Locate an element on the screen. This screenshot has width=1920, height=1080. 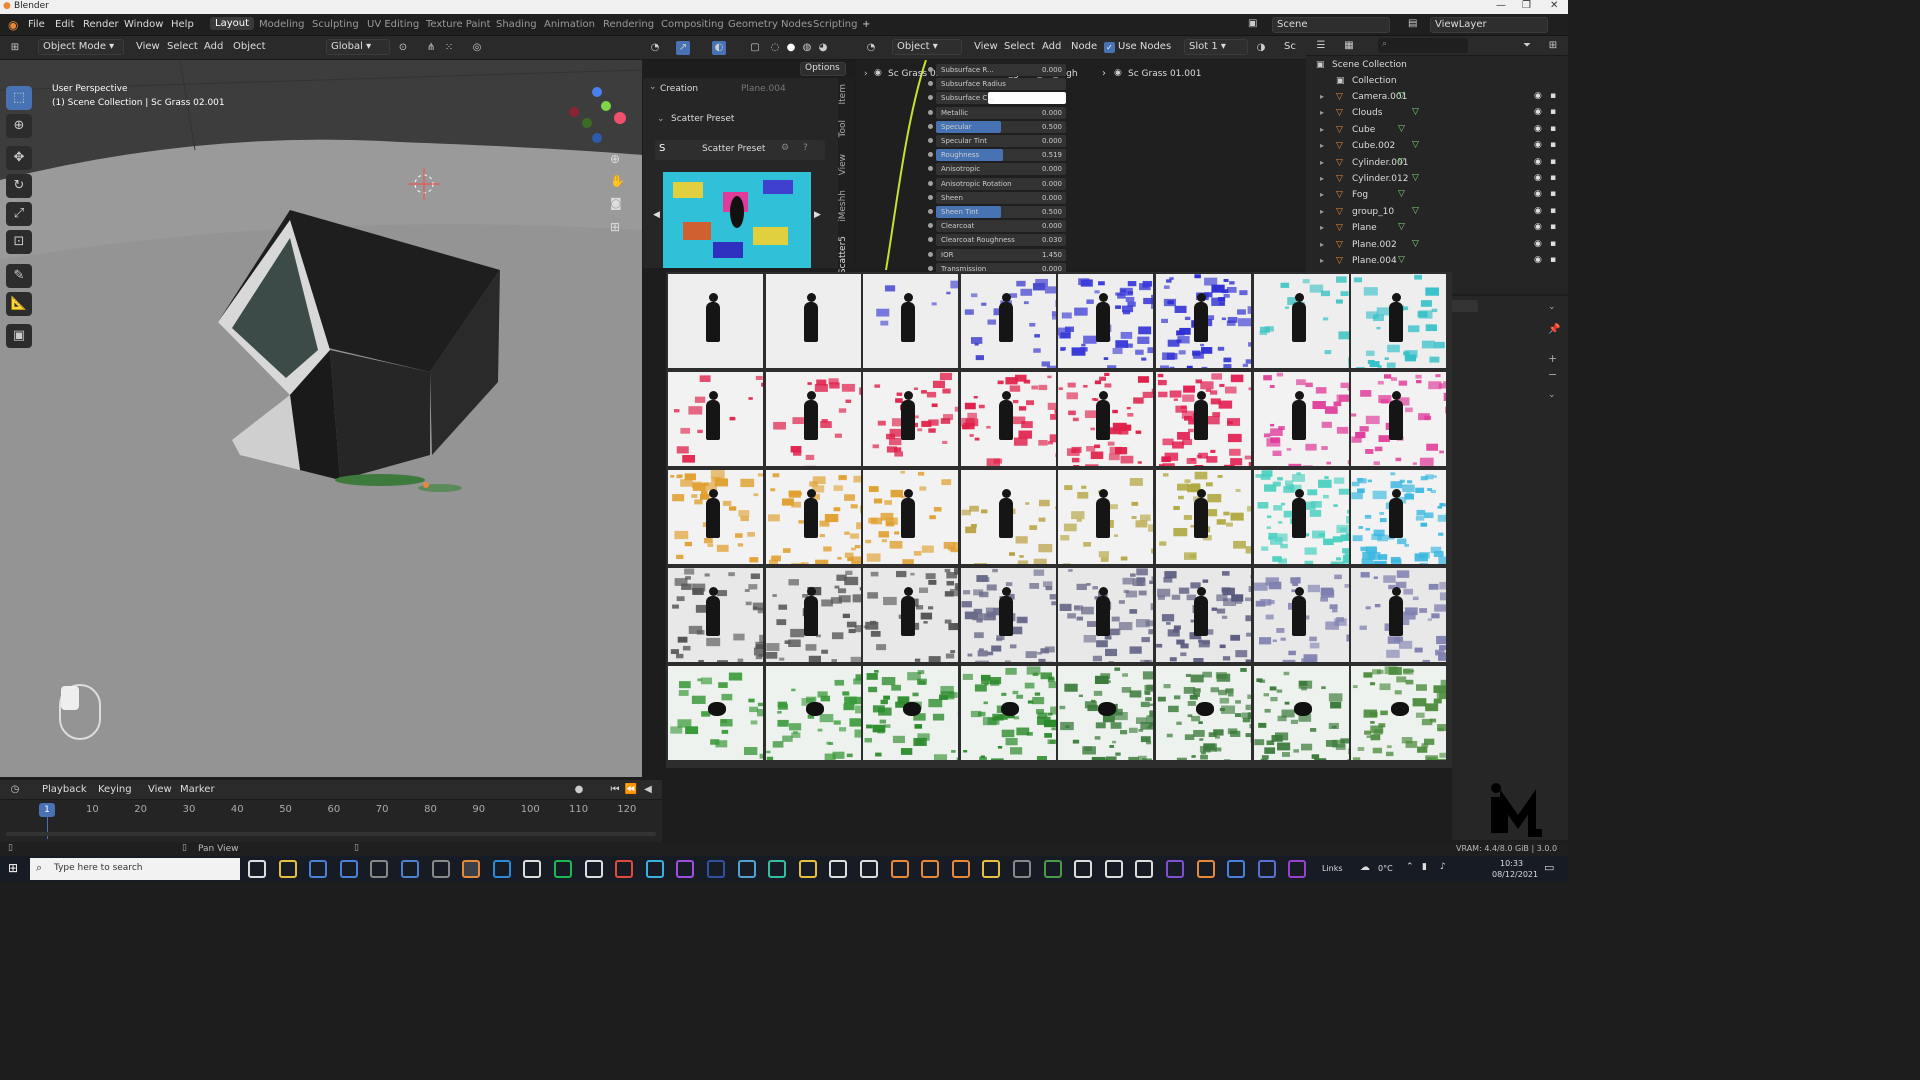
viewlayer-selector: ViewLayer is located at coordinates (1489, 25).